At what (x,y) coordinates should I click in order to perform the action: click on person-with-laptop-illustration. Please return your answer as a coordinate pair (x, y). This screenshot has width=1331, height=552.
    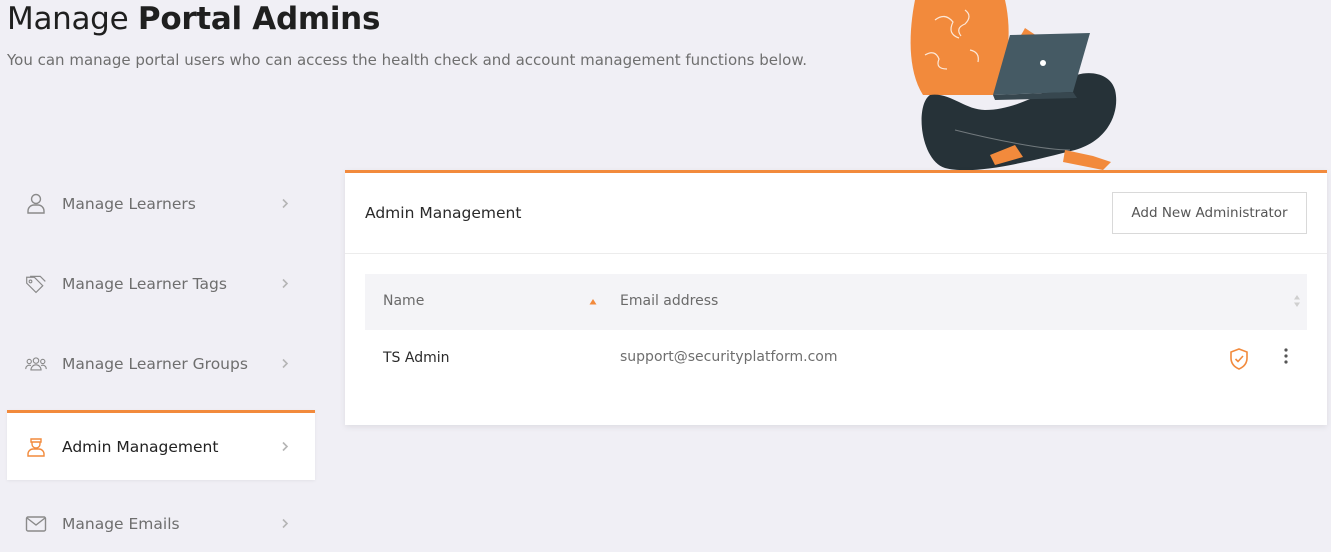
    Looking at the image, I should click on (1013, 85).